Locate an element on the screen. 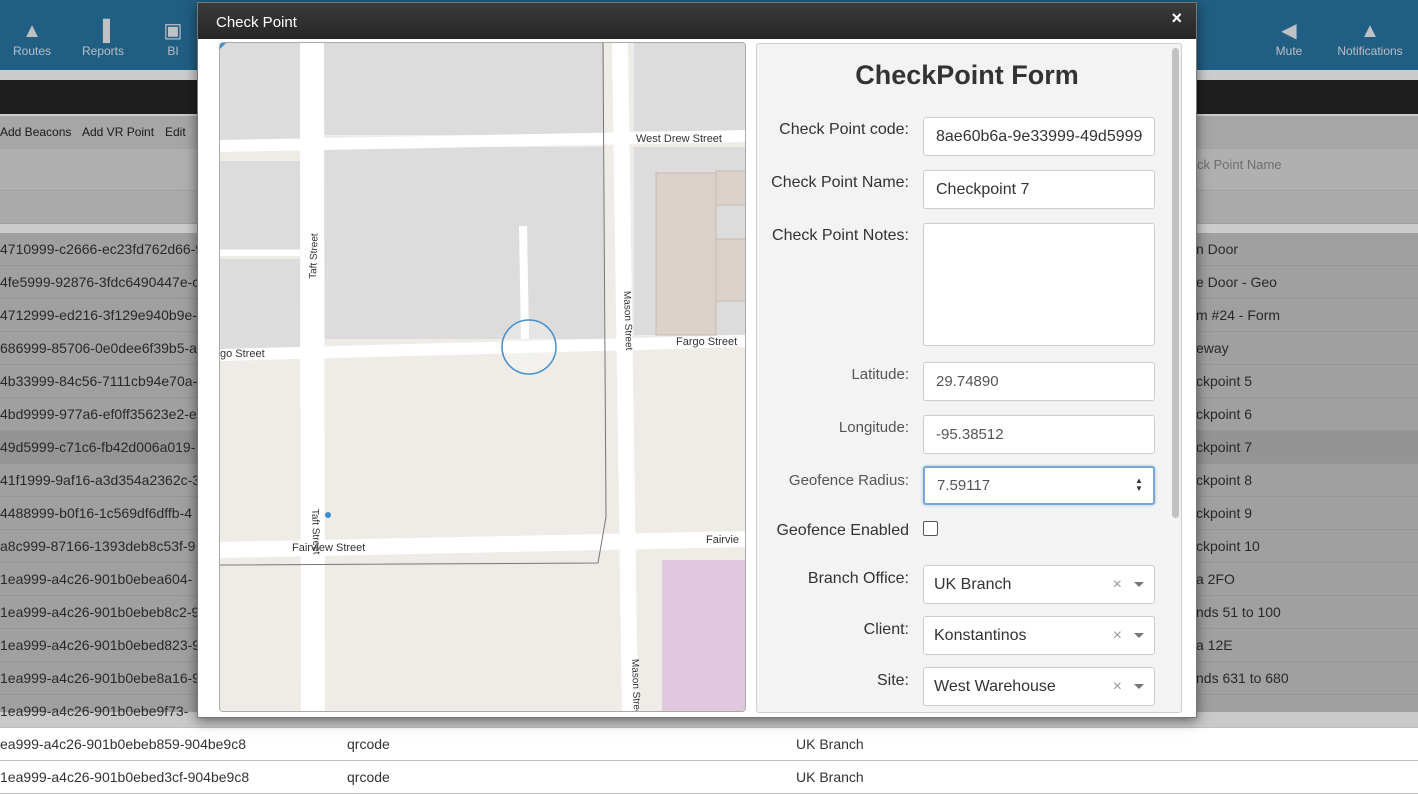  branch-office-select: UK Branch × is located at coordinates (1039, 584).